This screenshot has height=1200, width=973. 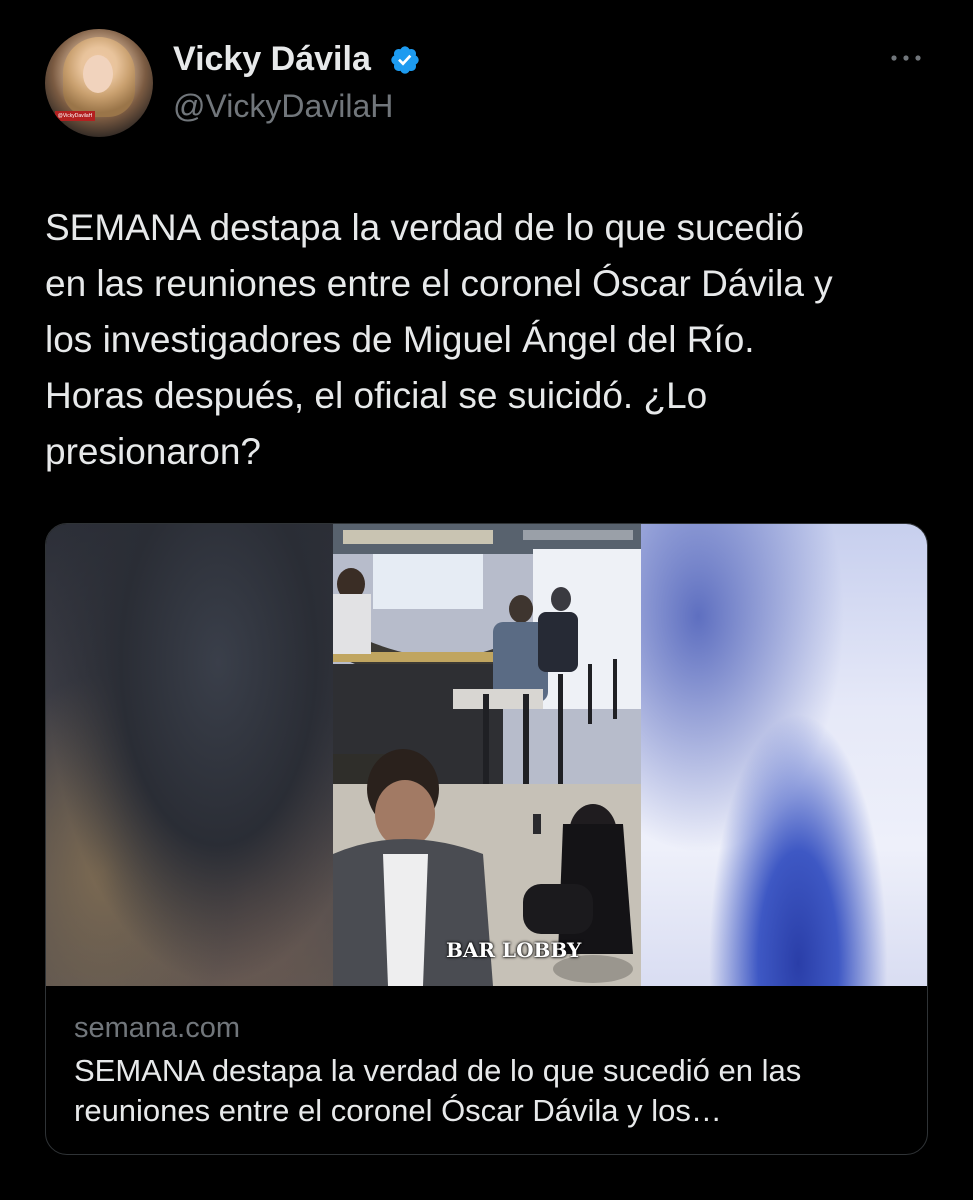 I want to click on card-image-center, so click(x=487, y=755).